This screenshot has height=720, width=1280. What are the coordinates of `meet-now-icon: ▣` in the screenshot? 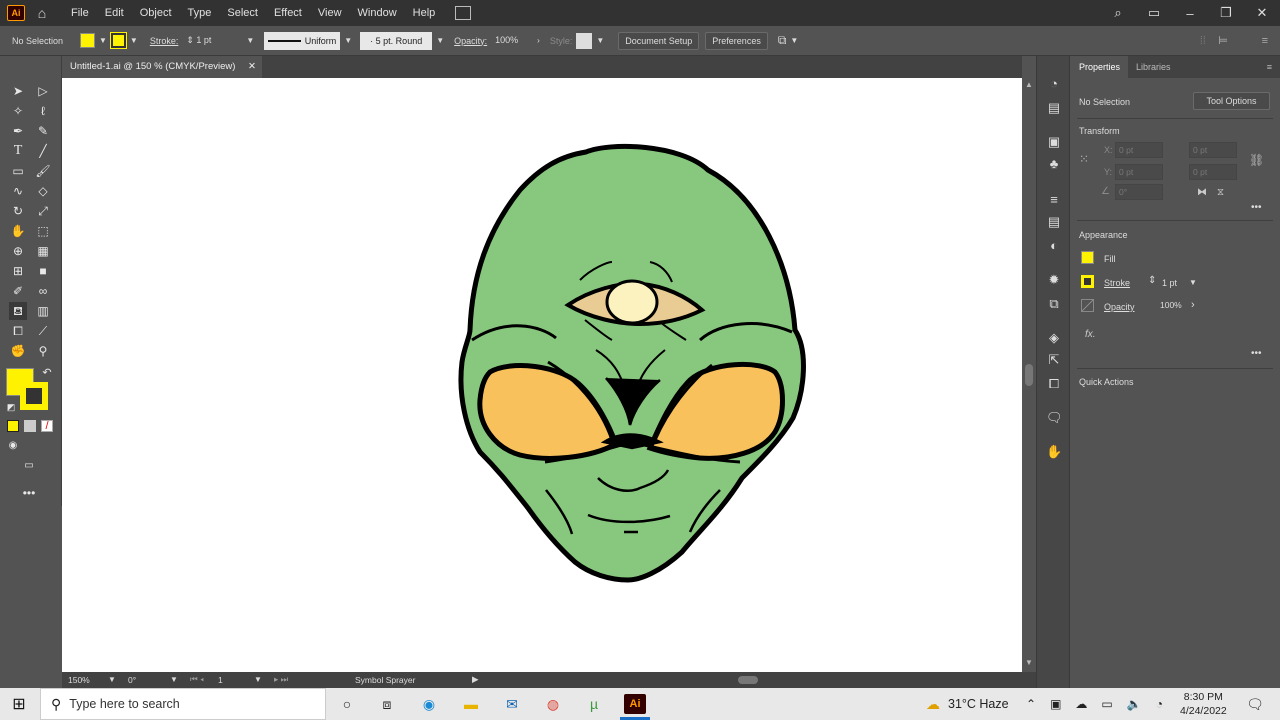 It's located at (1055, 704).